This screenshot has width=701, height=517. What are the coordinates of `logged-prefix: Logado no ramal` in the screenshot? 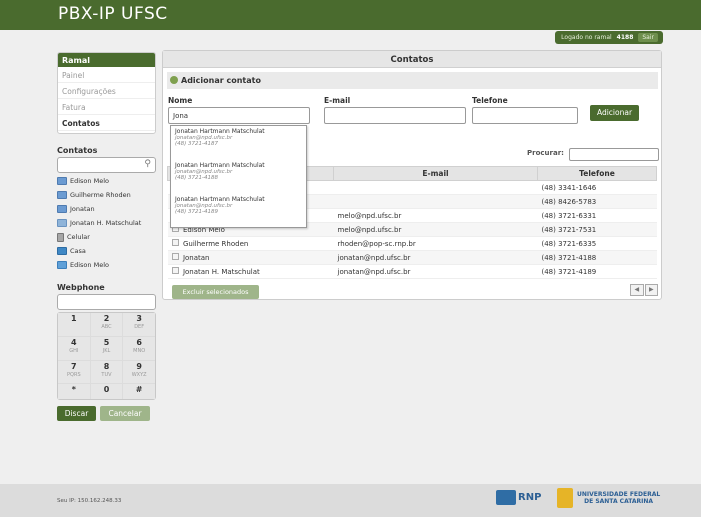 It's located at (586, 37).